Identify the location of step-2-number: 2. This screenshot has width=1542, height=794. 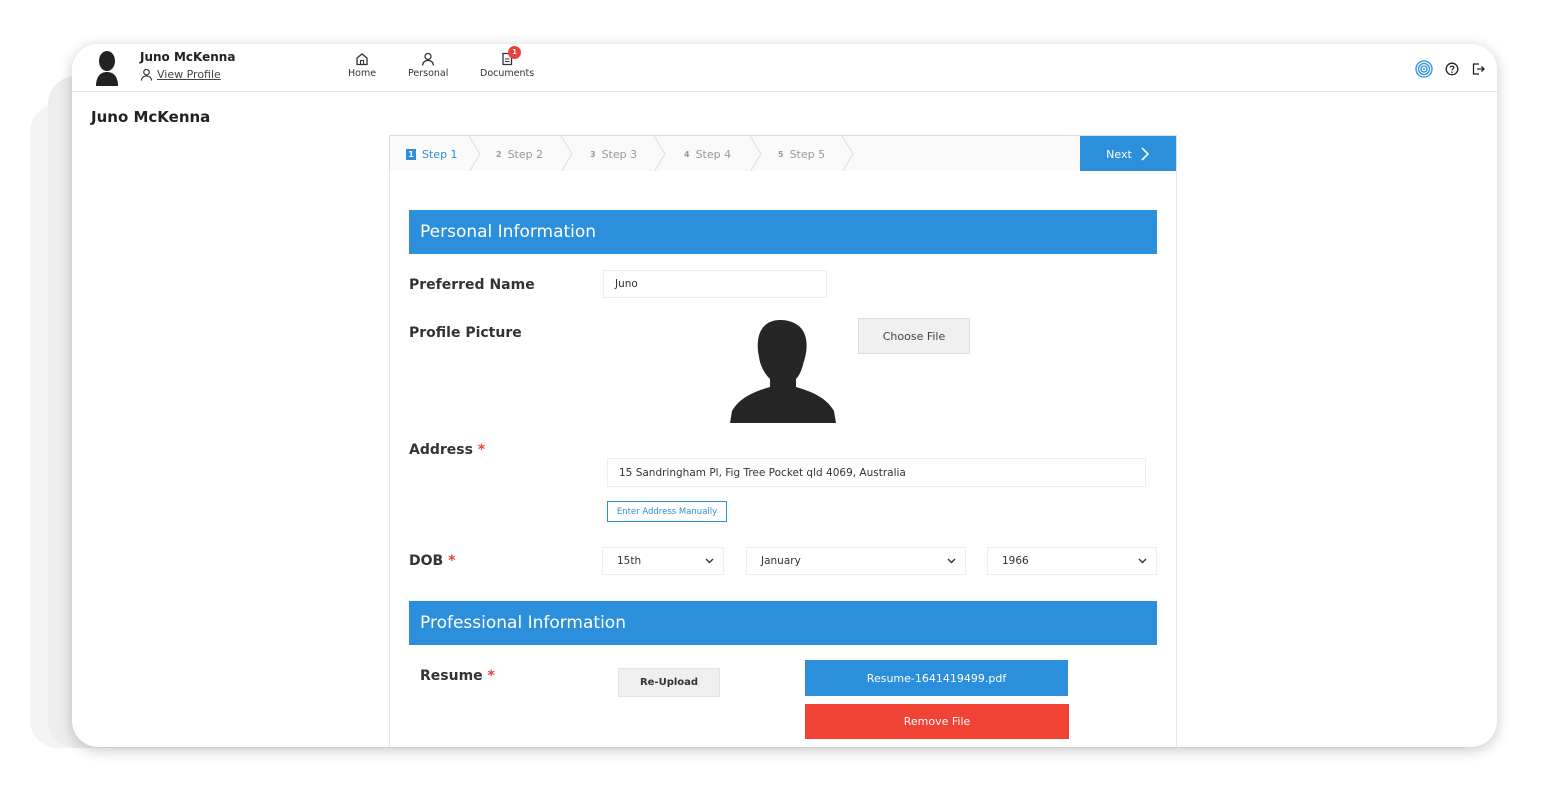
(499, 154).